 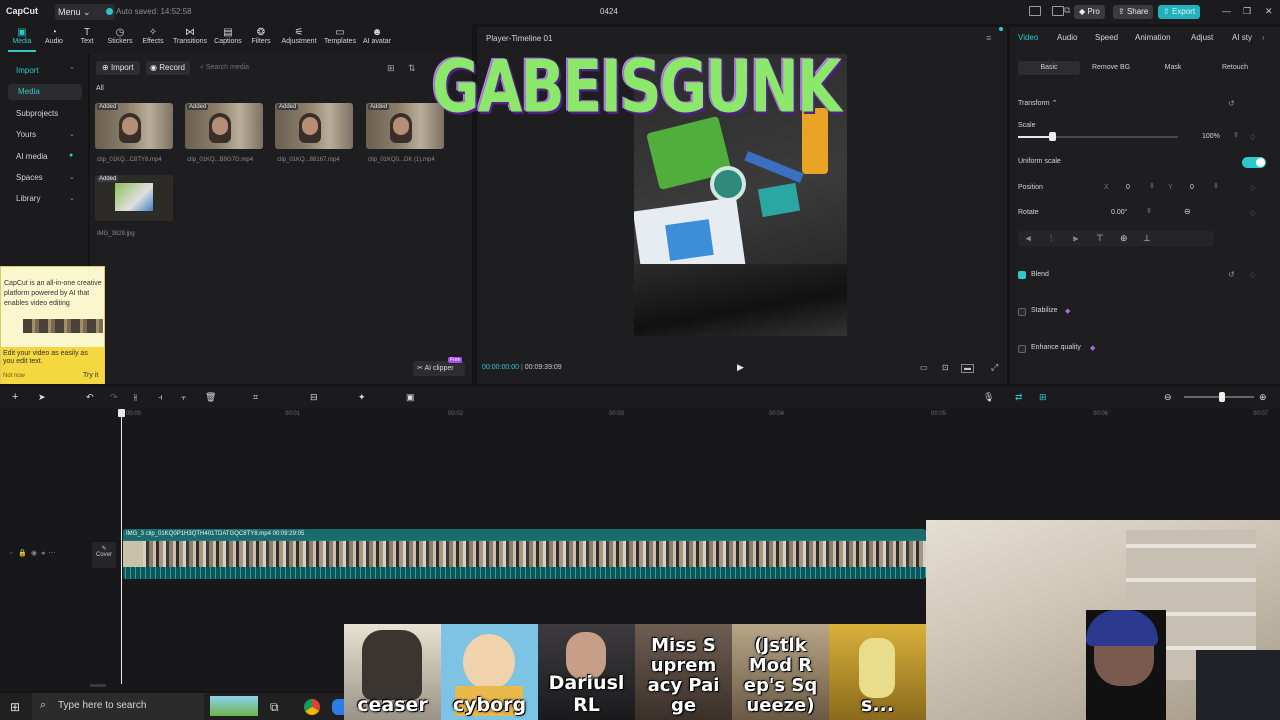 What do you see at coordinates (1056, 347) in the screenshot?
I see `enhance-label: Enhance quality` at bounding box center [1056, 347].